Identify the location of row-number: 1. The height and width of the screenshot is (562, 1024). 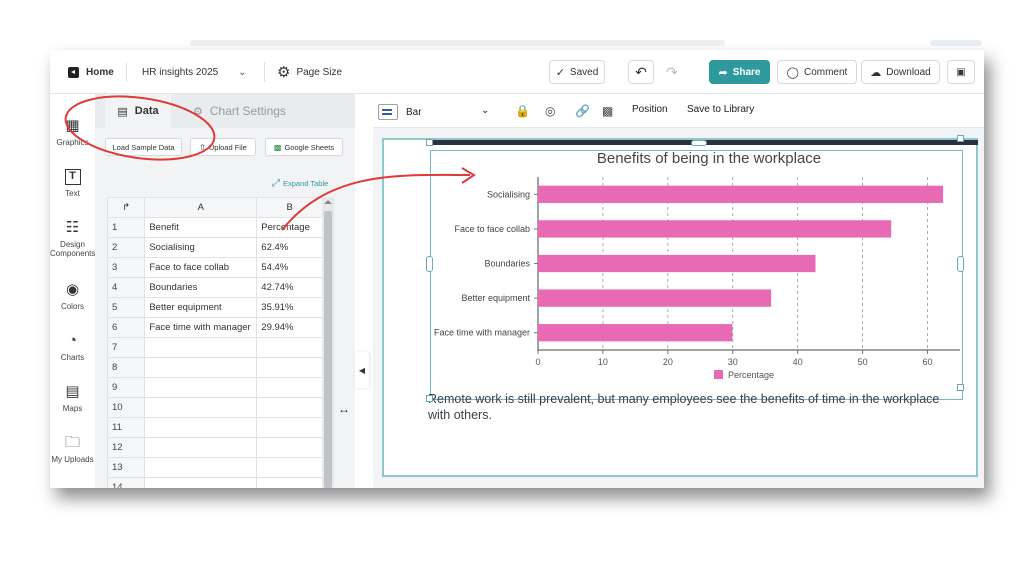
(126, 227).